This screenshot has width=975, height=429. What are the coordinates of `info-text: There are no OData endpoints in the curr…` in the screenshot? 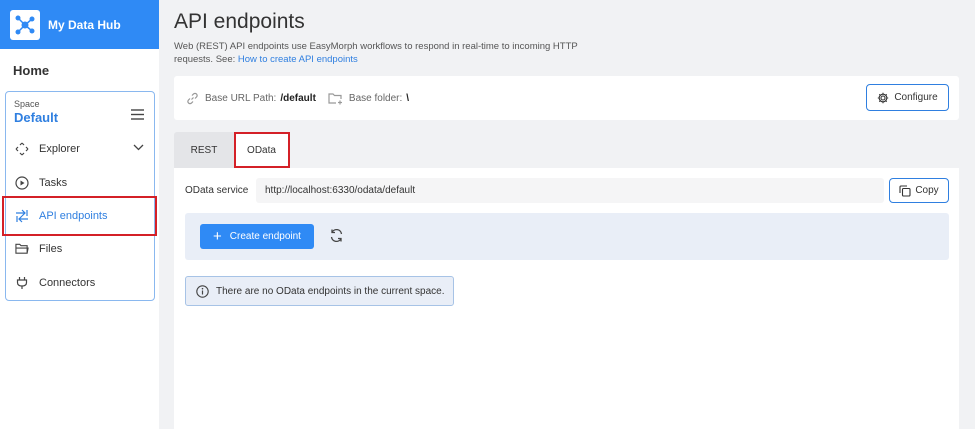 It's located at (330, 291).